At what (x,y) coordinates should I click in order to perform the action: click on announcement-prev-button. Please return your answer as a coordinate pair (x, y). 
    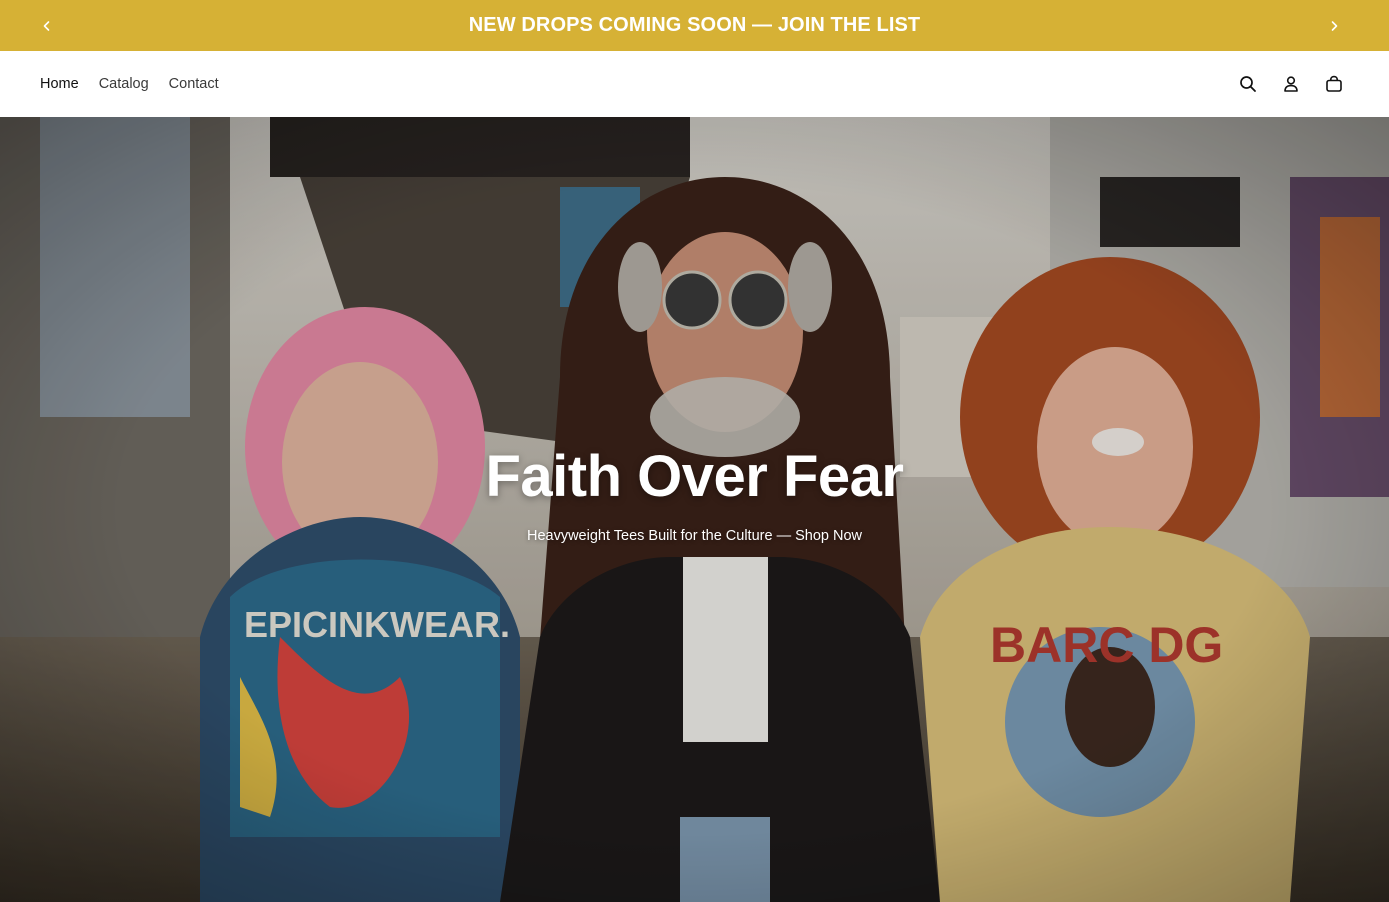
    Looking at the image, I should click on (46, 25).